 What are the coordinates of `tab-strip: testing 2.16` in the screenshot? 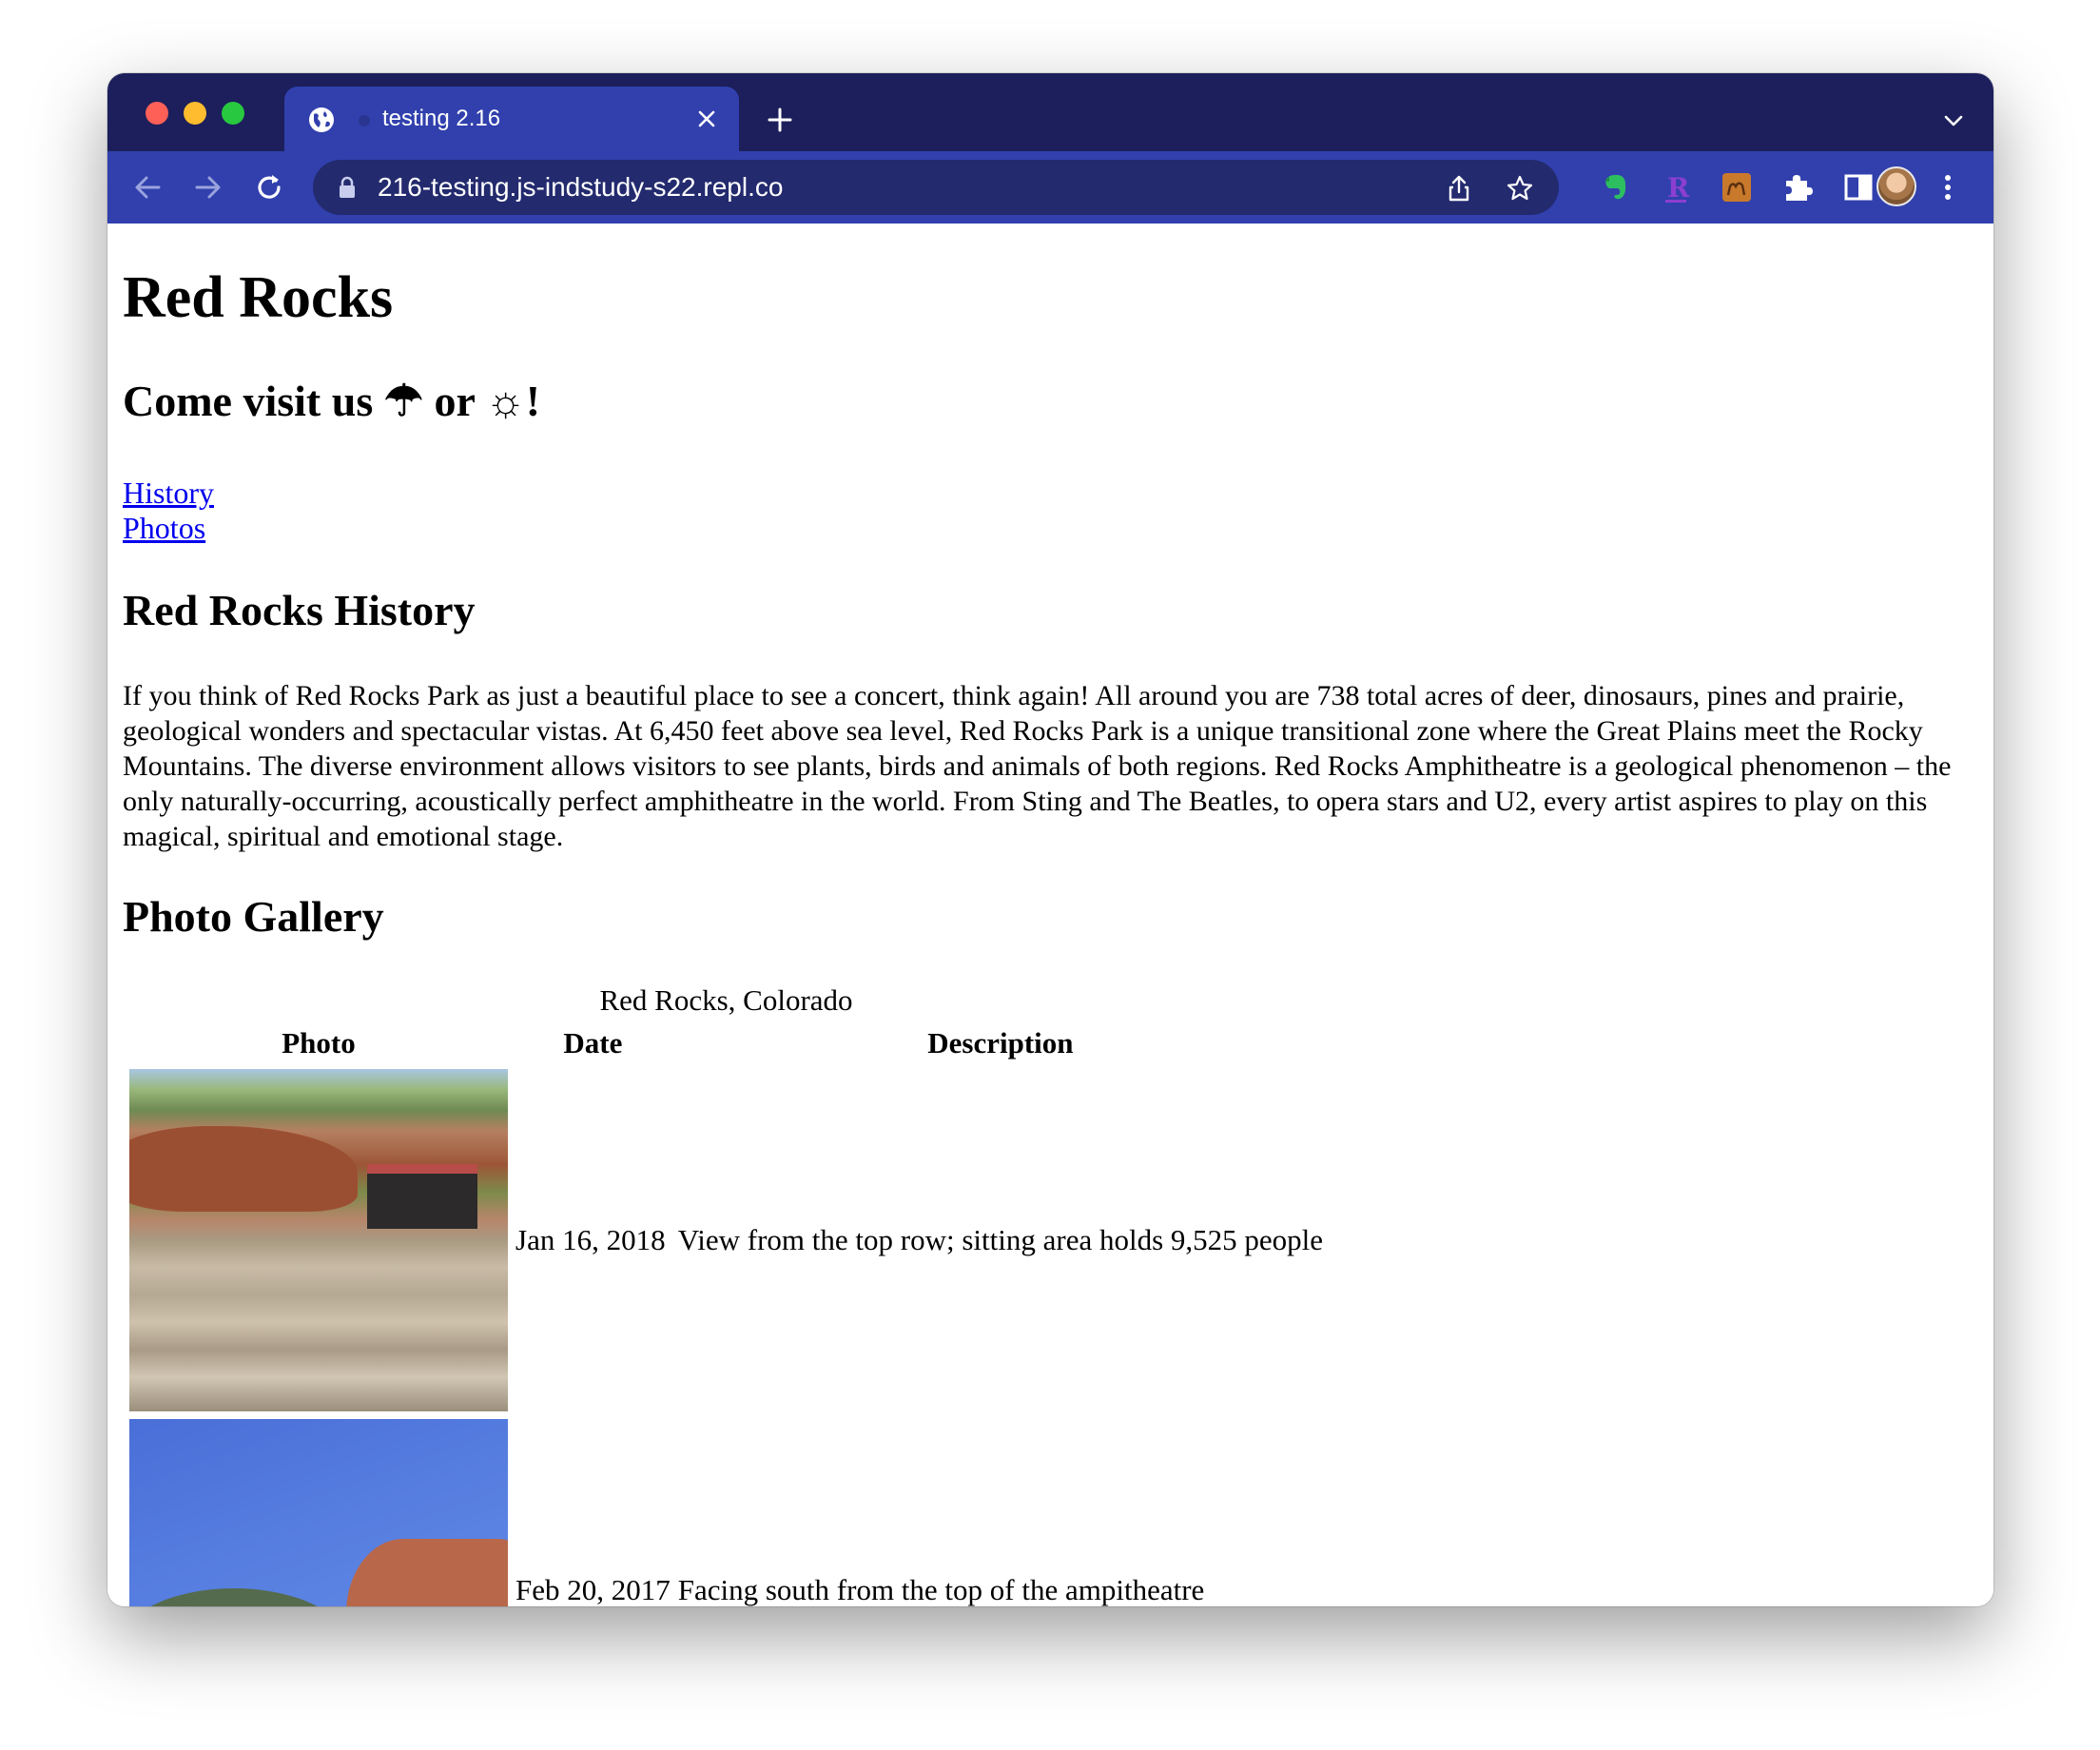 It's located at (1050, 112).